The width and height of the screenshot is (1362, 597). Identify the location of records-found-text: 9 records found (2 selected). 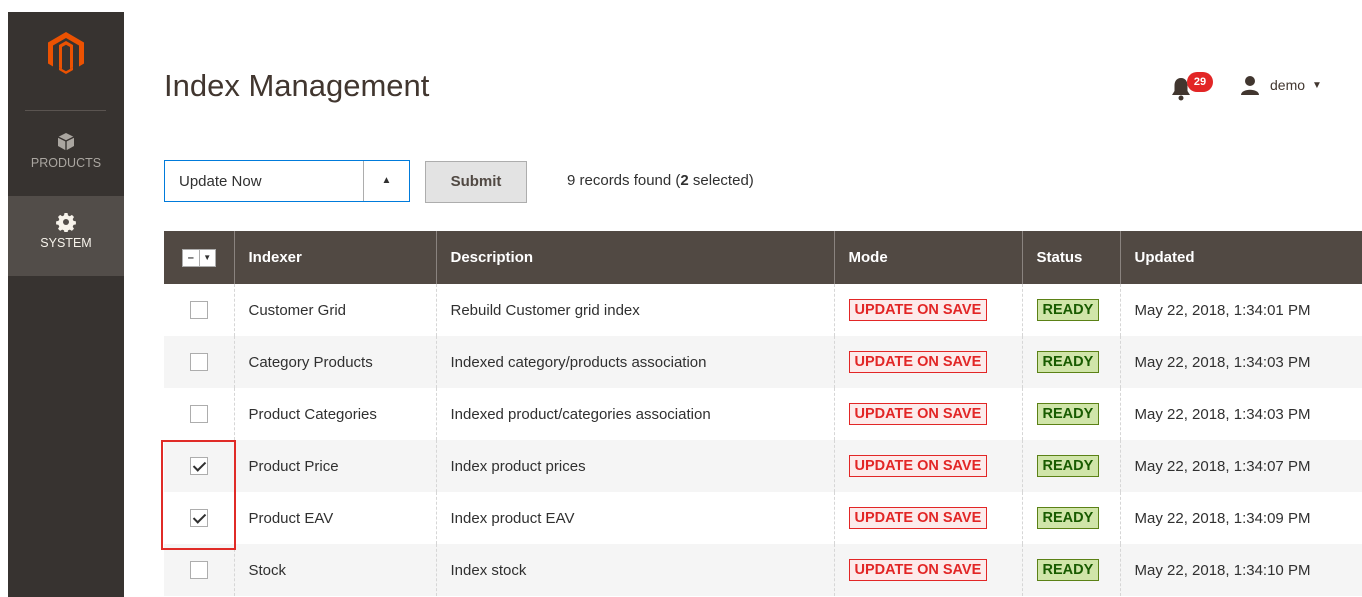
(660, 180).